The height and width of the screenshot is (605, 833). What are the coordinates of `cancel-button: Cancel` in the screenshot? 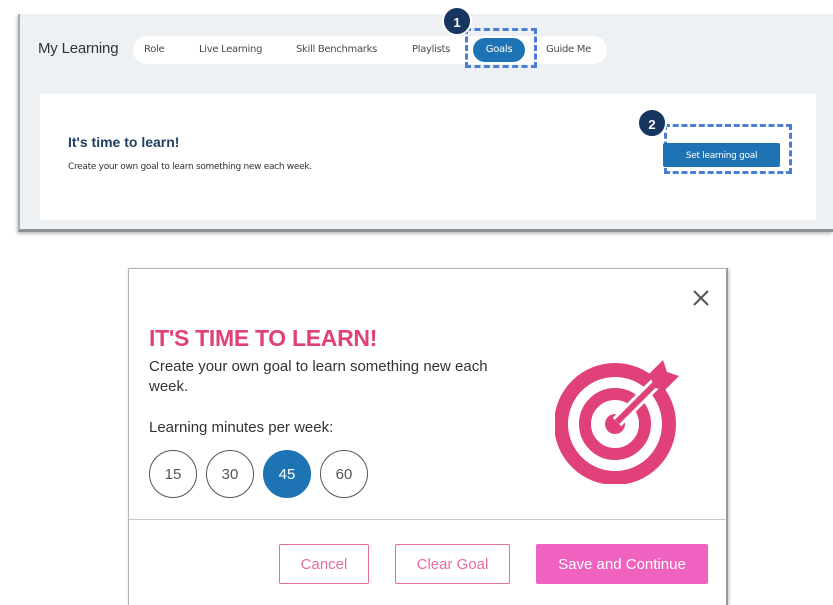 It's located at (324, 564).